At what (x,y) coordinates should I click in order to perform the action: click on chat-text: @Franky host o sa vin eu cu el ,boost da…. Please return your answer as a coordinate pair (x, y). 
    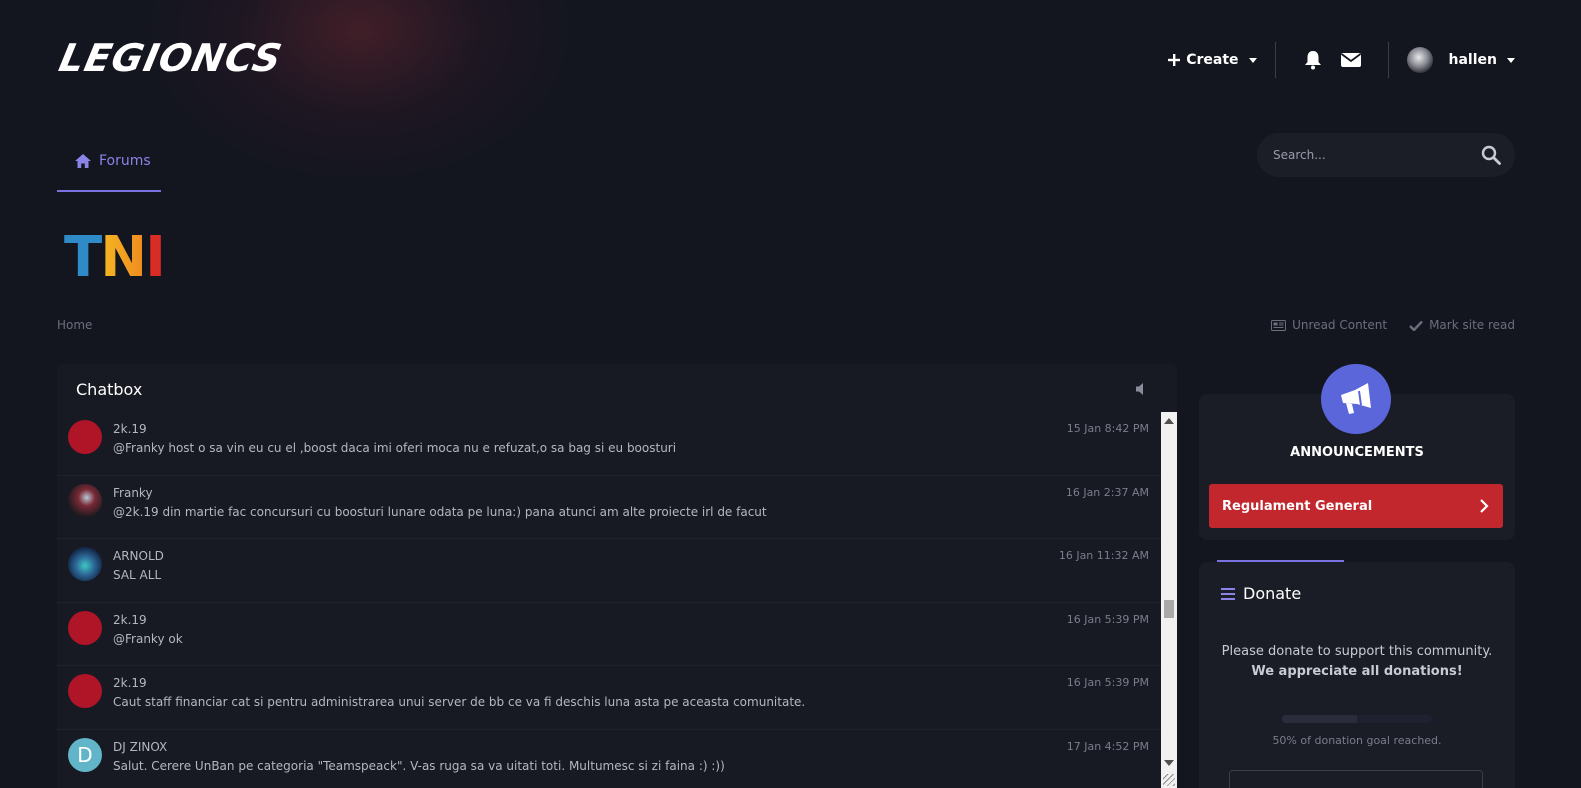
    Looking at the image, I should click on (395, 448).